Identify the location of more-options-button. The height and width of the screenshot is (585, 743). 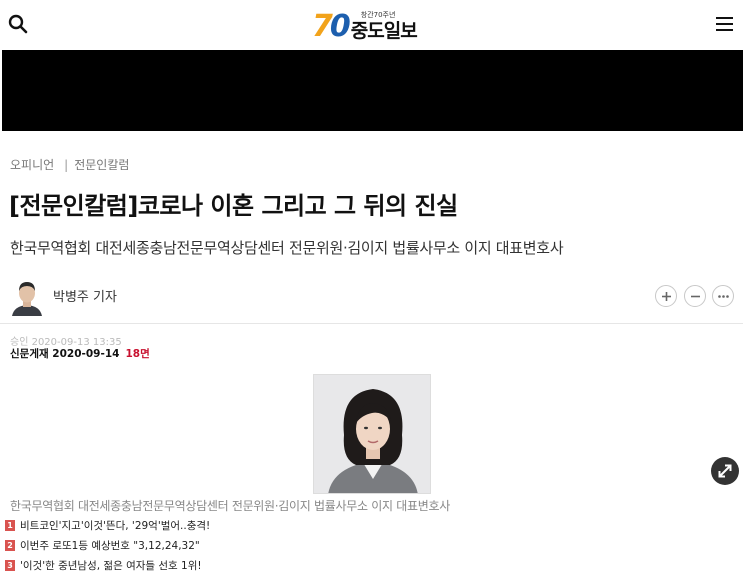
(723, 296).